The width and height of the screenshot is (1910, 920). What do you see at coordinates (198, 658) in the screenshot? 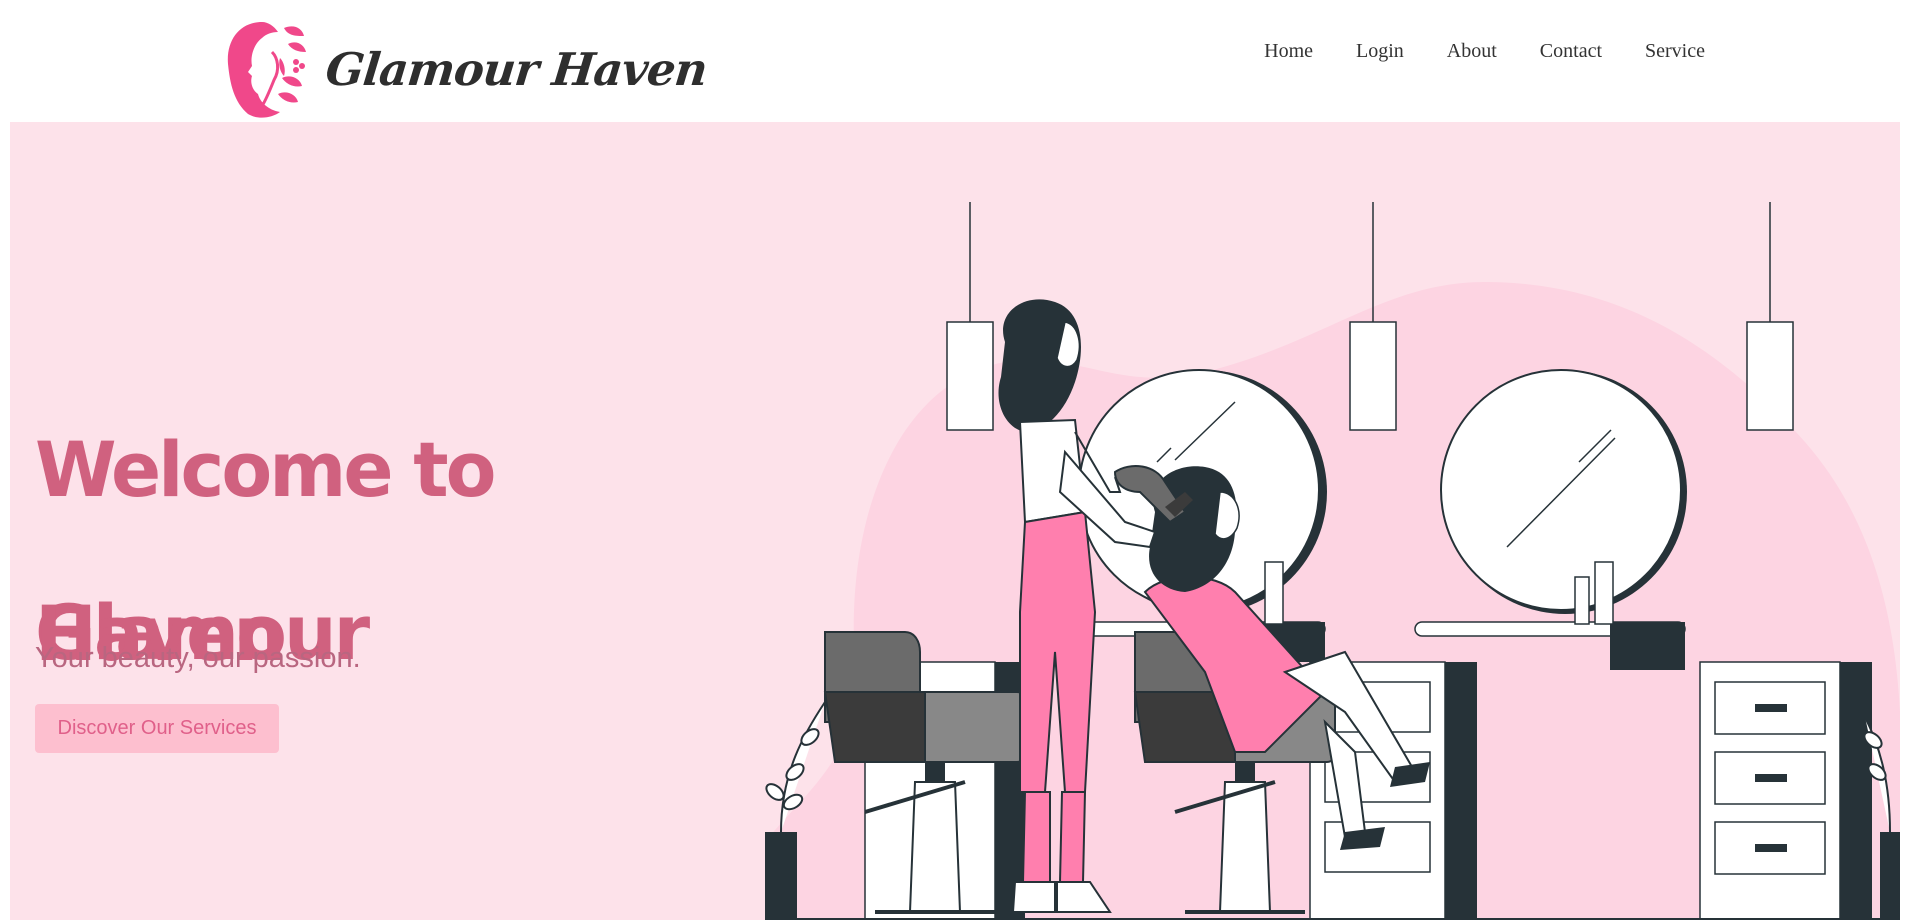
I see `hero-subtitle: Your beauty, our passion.` at bounding box center [198, 658].